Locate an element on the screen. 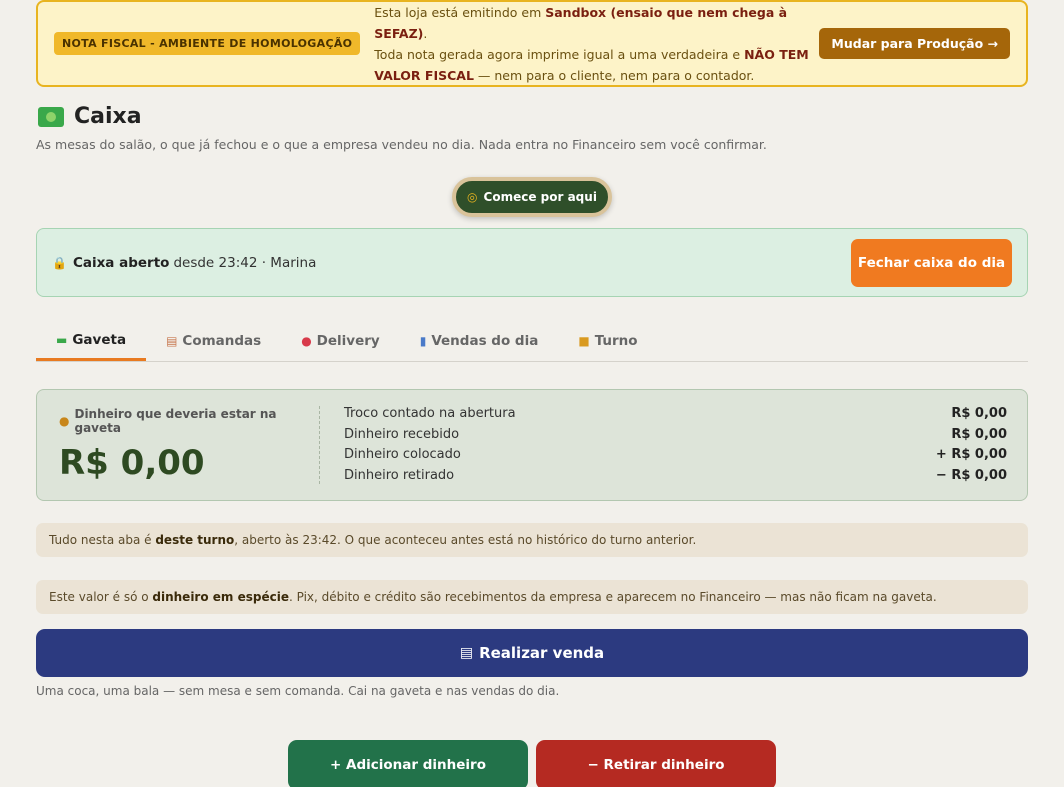  tab-delivery: ● Delivery is located at coordinates (340, 341).